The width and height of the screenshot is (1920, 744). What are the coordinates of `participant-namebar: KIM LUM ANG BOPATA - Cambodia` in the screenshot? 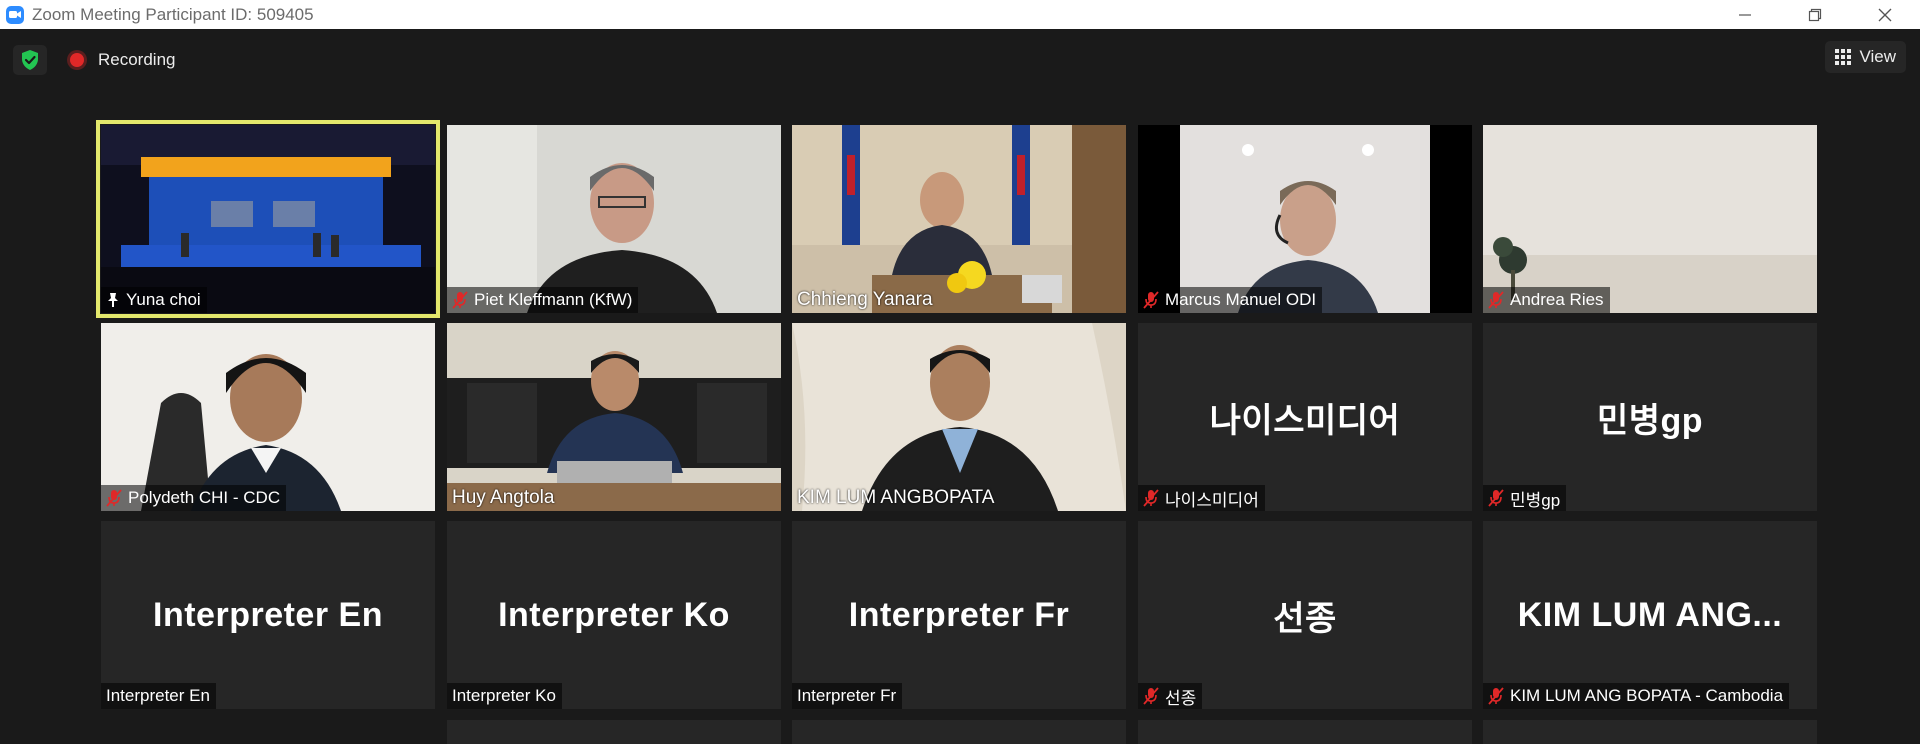 It's located at (1636, 696).